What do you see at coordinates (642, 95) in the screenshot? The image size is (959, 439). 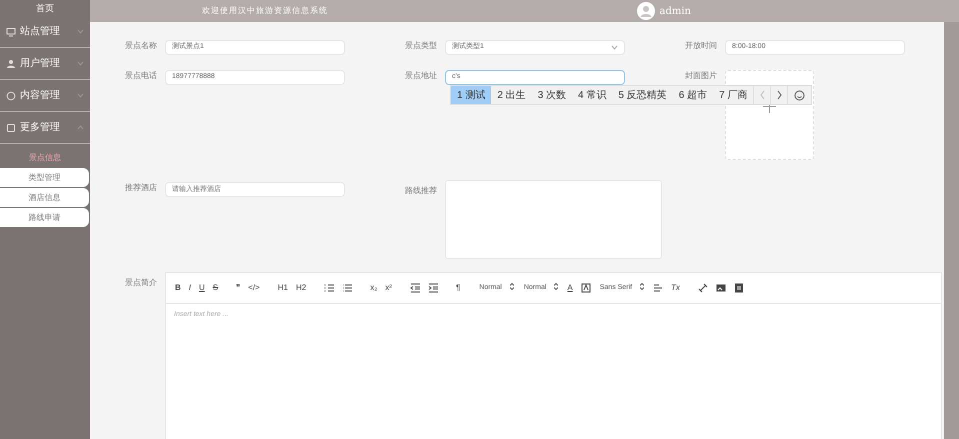 I see `candidate: 5 反恐精英` at bounding box center [642, 95].